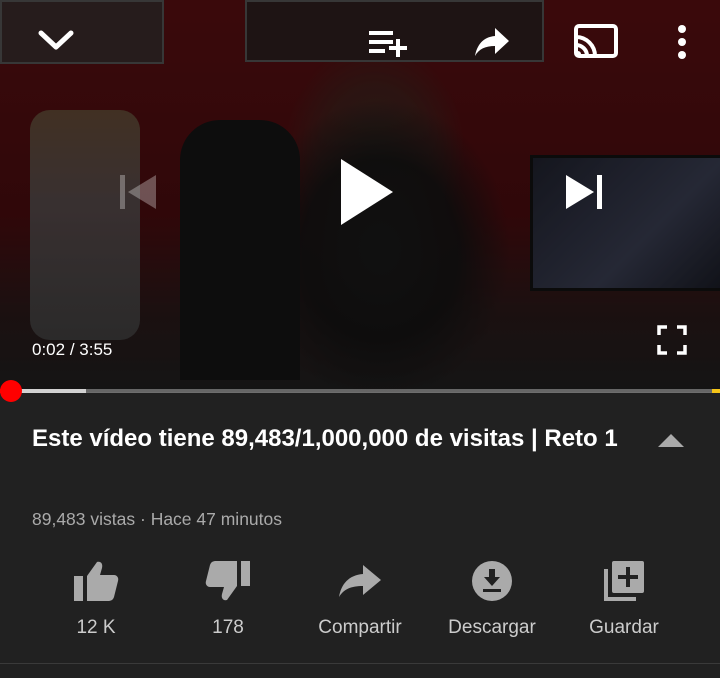 The height and width of the screenshot is (678, 720). I want to click on add-to-playlist-icon, so click(624, 581).